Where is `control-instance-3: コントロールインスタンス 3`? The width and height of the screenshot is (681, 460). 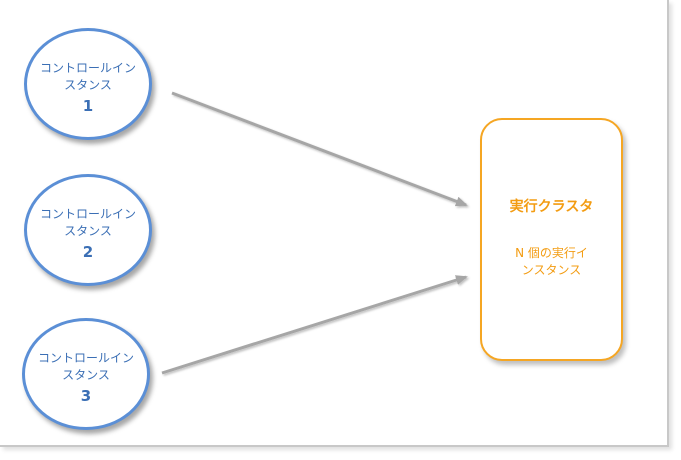
control-instance-3: コントロールインスタンス 3 is located at coordinates (86, 374).